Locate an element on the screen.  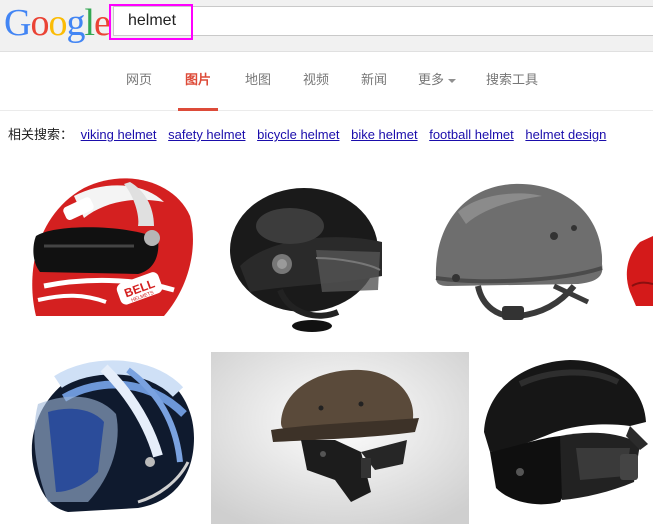
blue-helmet-image is located at coordinates (112, 436).